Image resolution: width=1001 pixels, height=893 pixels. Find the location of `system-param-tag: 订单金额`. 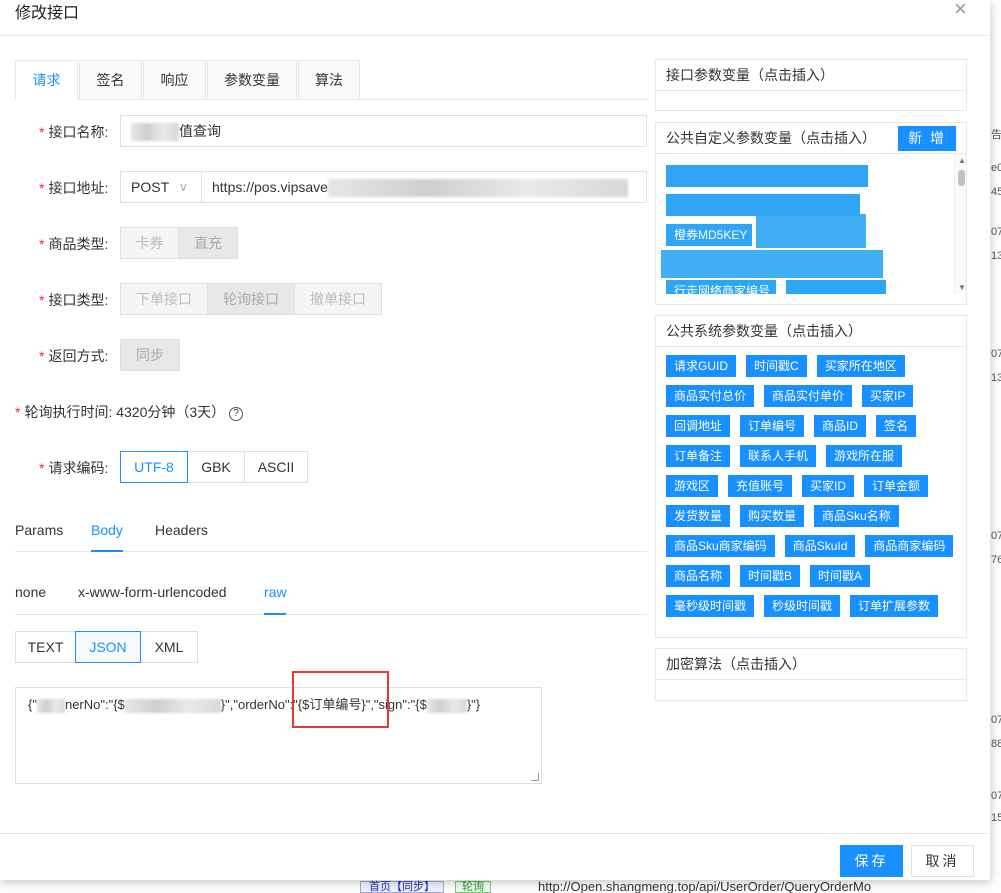

system-param-tag: 订单金额 is located at coordinates (896, 486).